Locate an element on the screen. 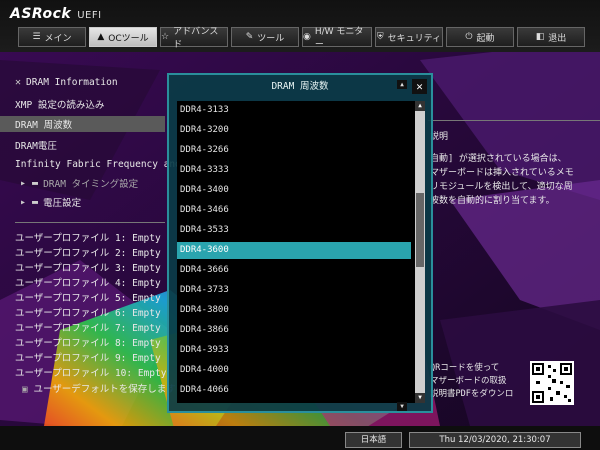  dialog-title: DRAM 周波数 is located at coordinates (300, 86).